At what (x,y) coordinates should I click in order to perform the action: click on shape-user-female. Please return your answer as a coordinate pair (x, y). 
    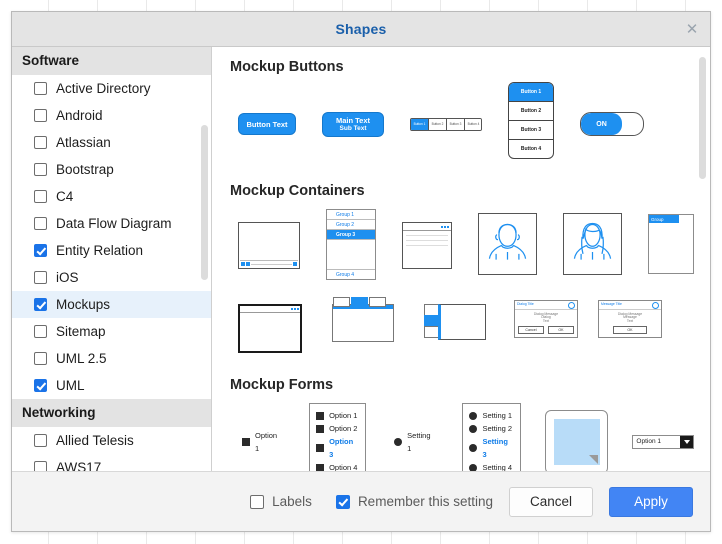
    Looking at the image, I should click on (592, 244).